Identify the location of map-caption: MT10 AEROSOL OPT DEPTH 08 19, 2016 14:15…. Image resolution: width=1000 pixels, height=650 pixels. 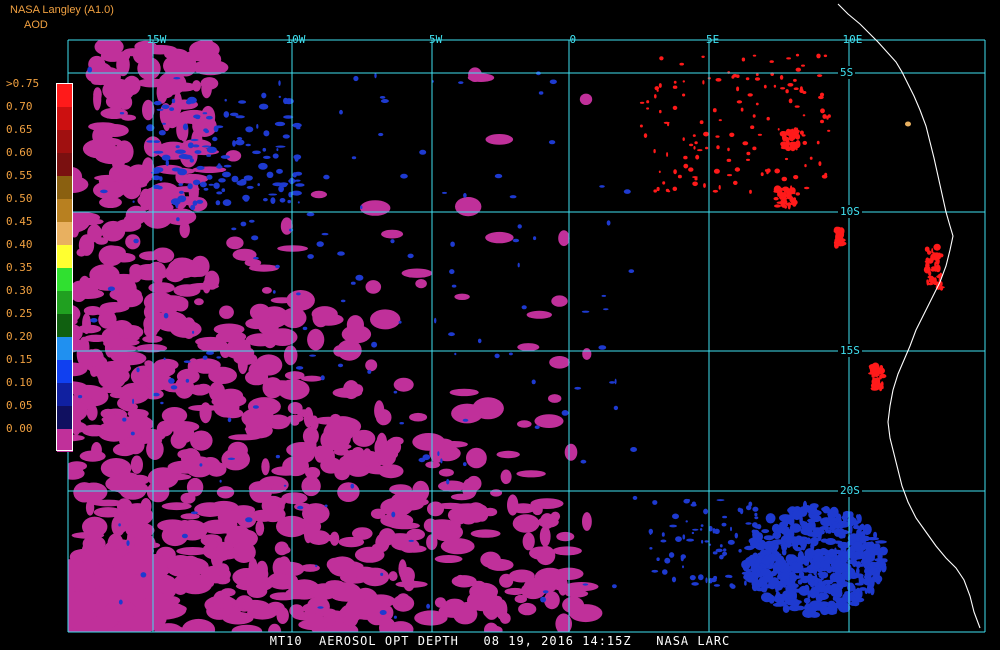
(500, 641).